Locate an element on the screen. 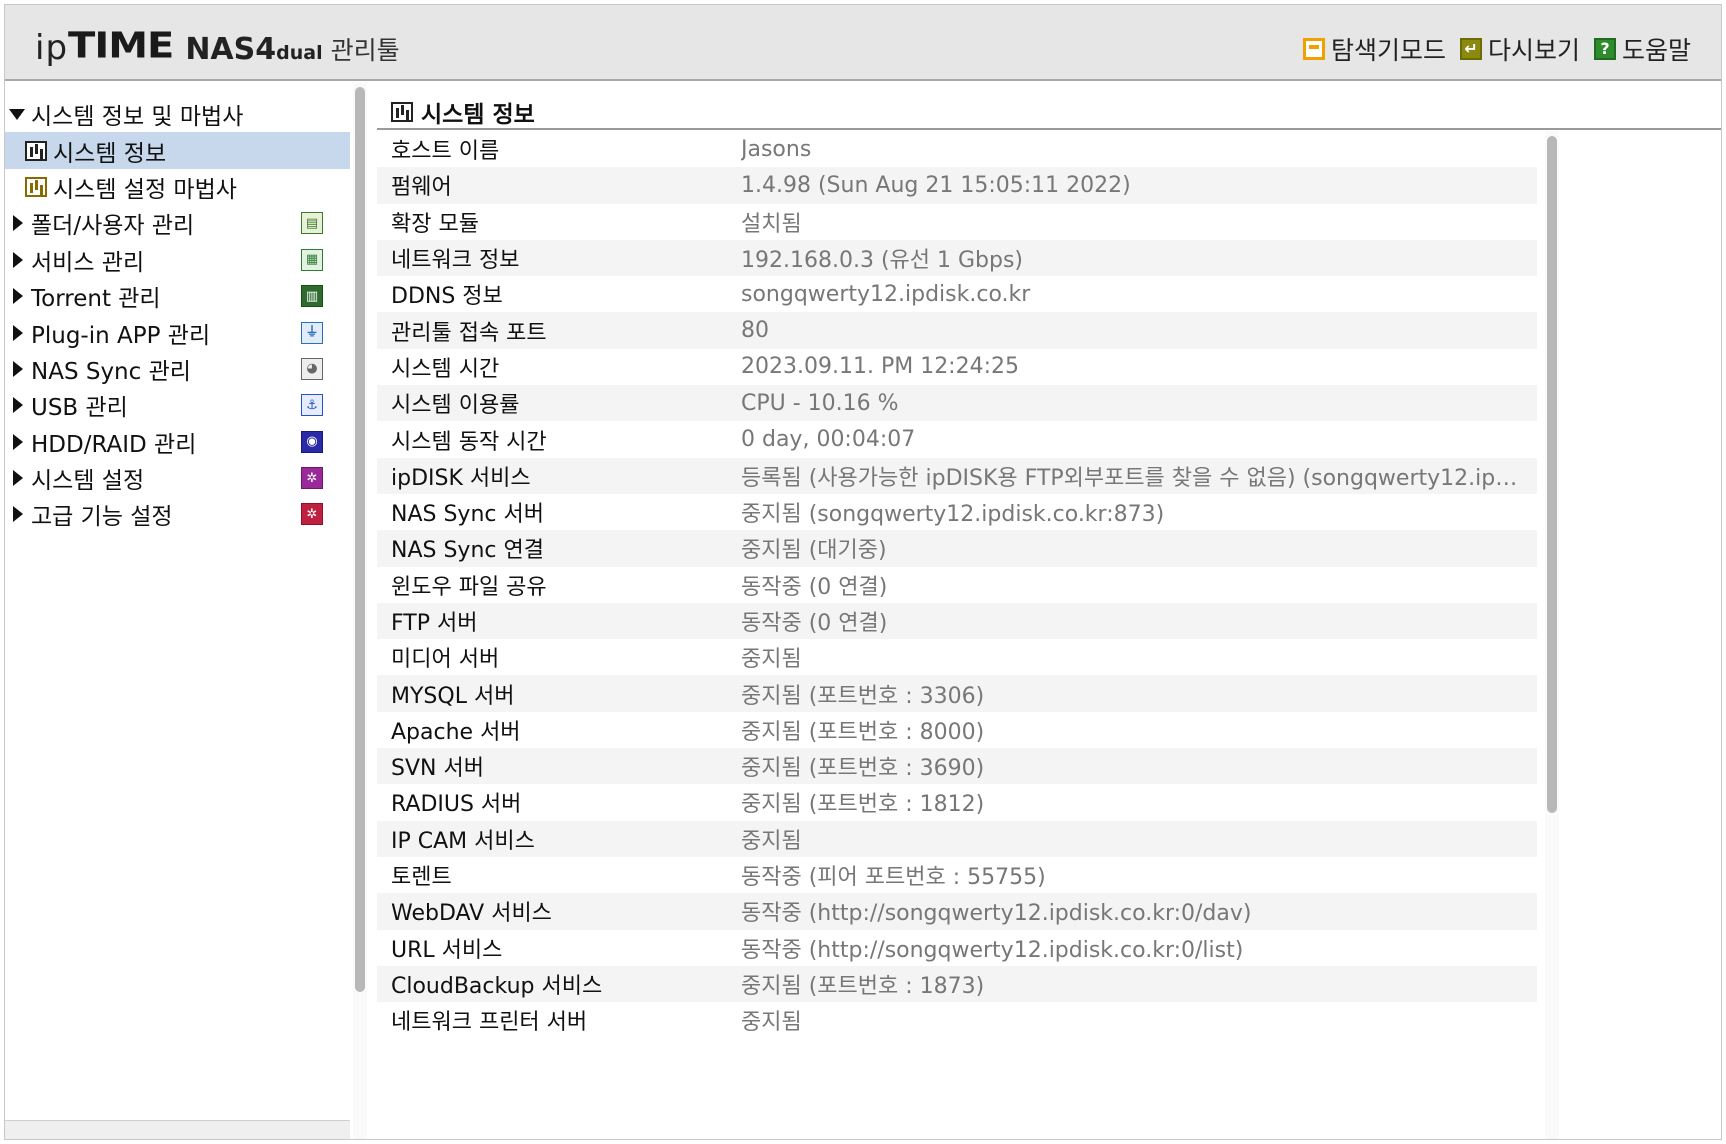 This screenshot has width=1726, height=1144. table-row: 펌웨어 1.4.98 (Sun Aug 21 15:05:11 2022) is located at coordinates (957, 185).